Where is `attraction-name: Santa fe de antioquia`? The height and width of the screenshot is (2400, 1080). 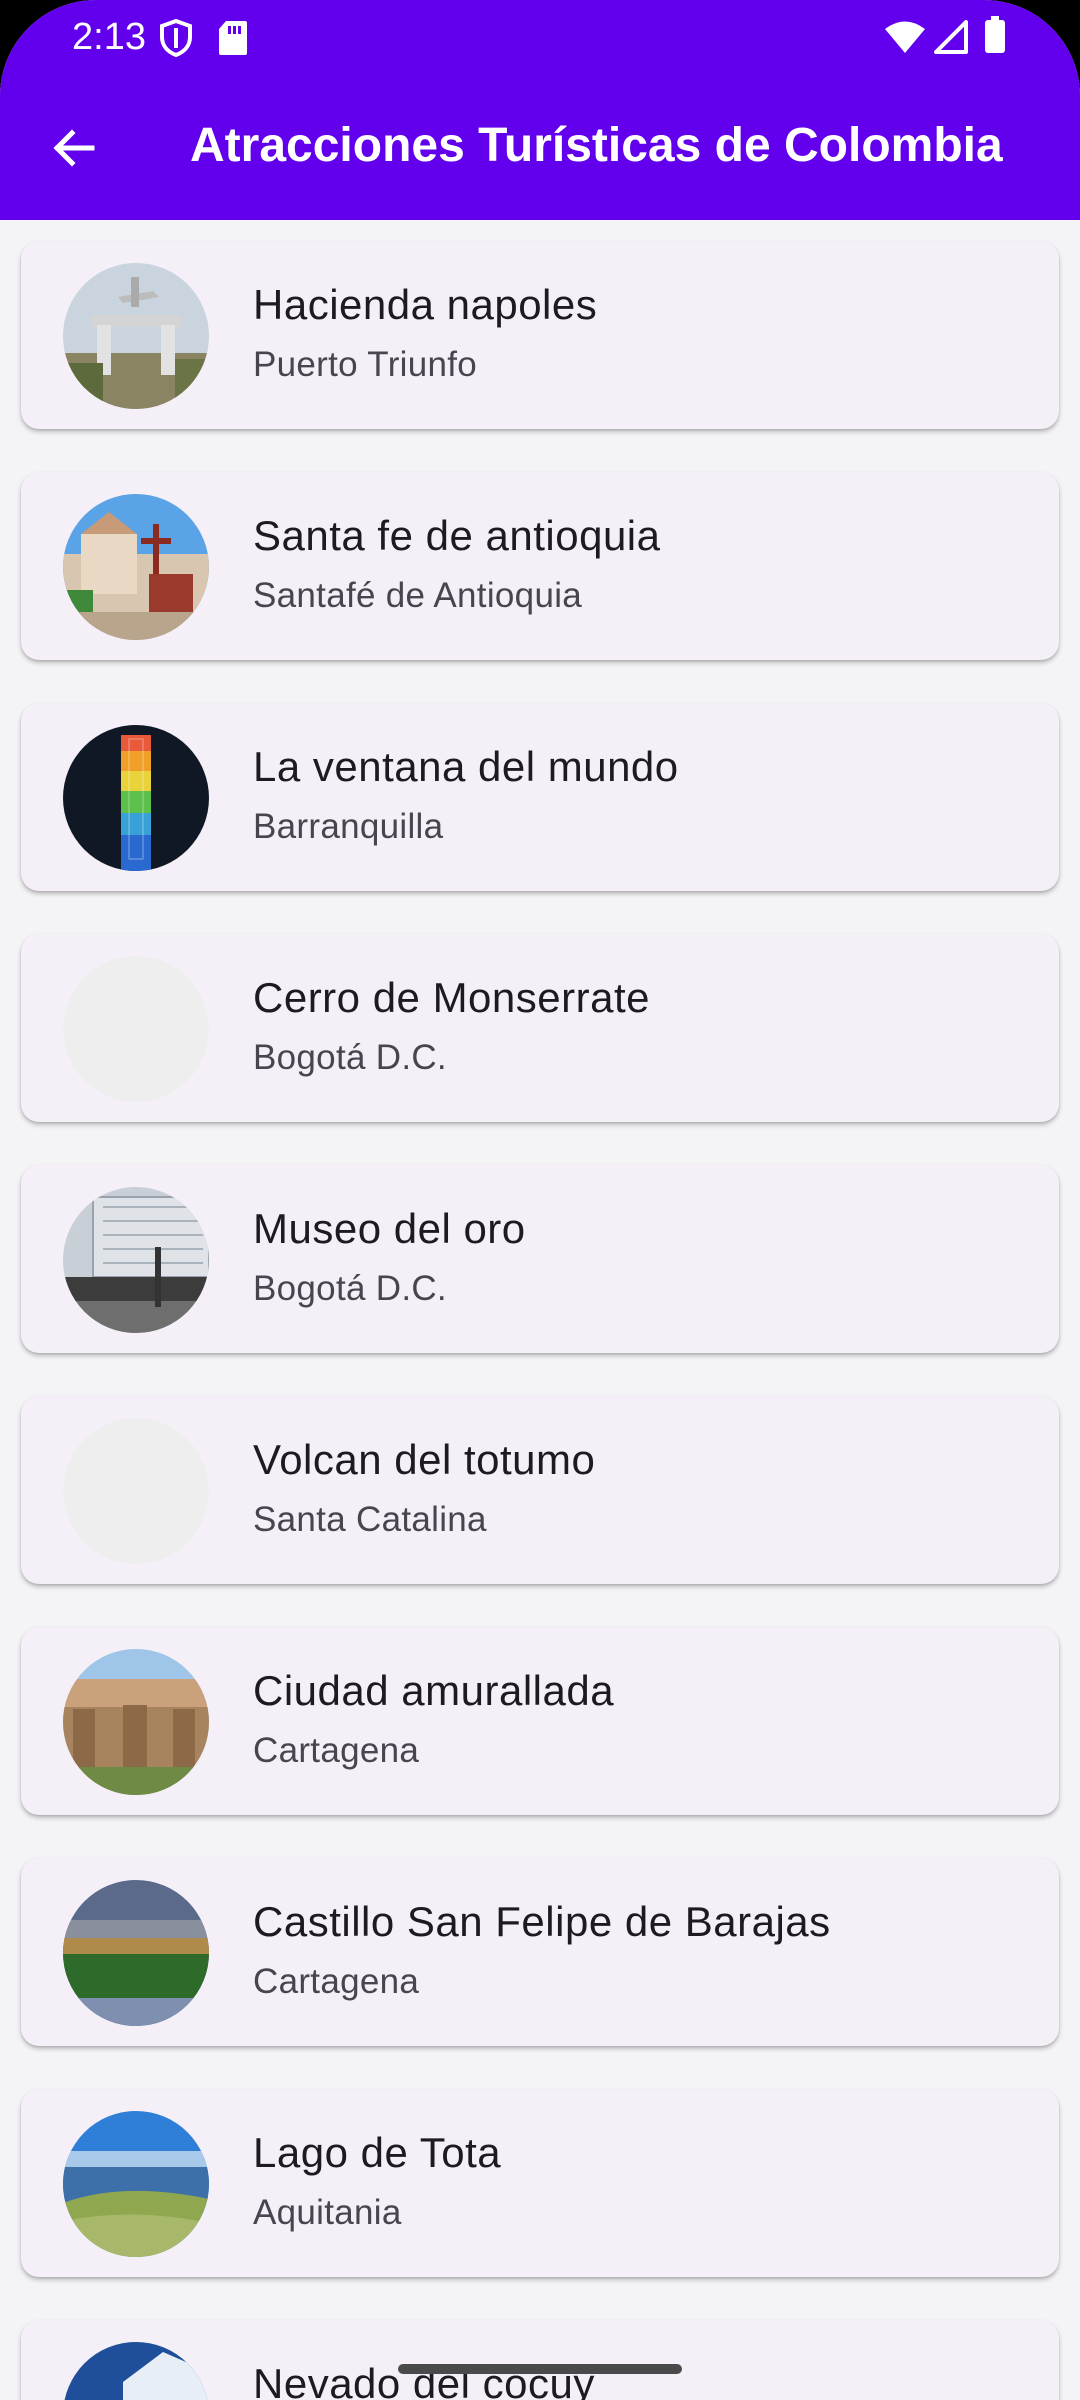 attraction-name: Santa fe de antioquia is located at coordinates (457, 535).